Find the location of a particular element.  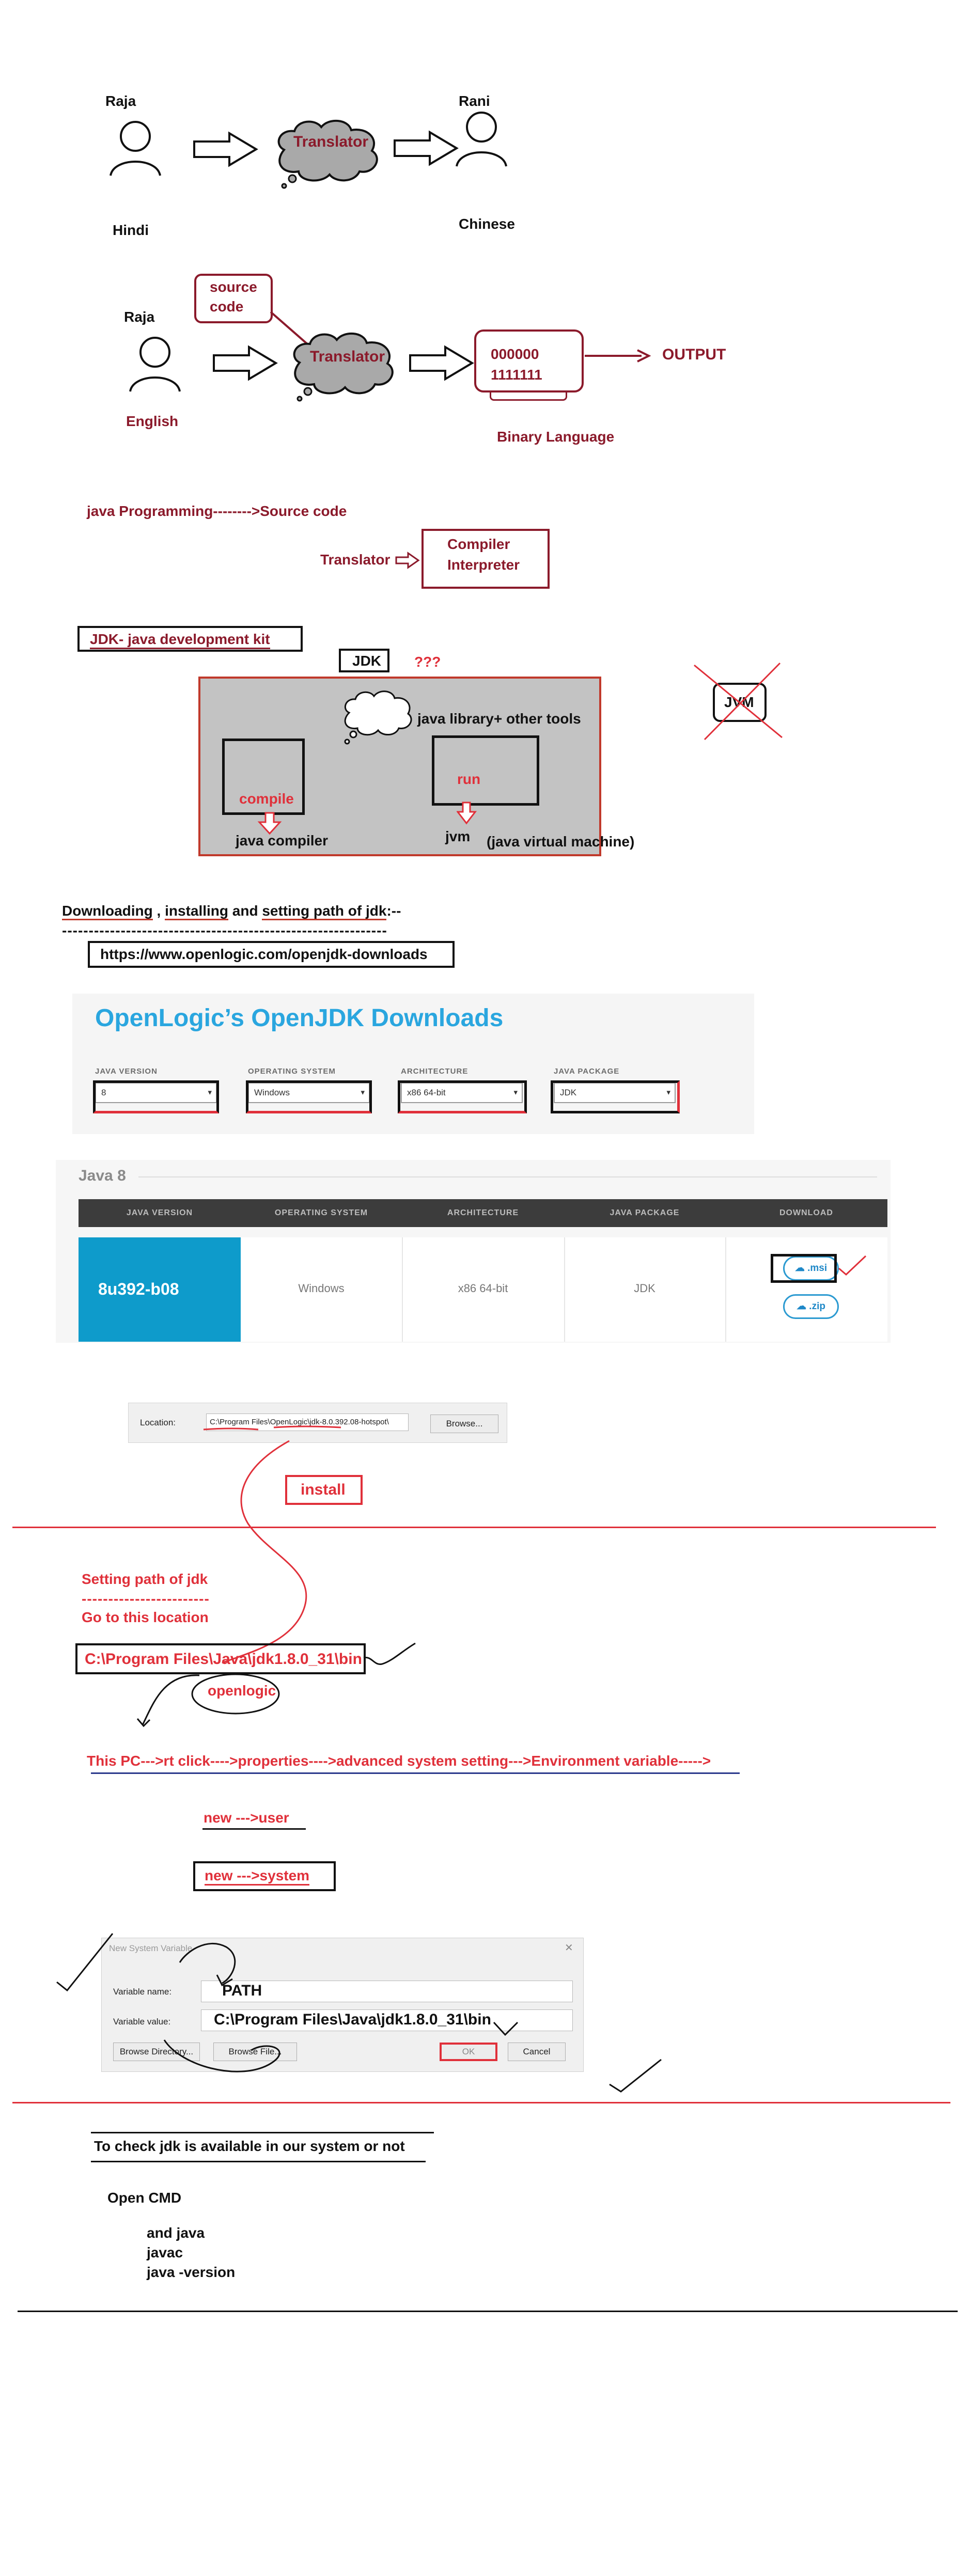

heading-installing: installing is located at coordinates (197, 911).